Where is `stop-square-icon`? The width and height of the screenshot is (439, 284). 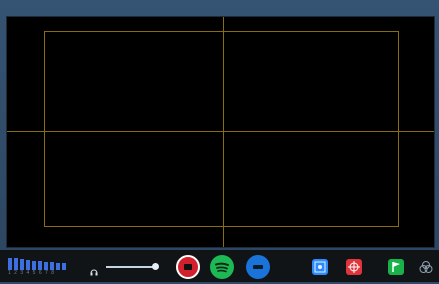 stop-square-icon is located at coordinates (188, 267).